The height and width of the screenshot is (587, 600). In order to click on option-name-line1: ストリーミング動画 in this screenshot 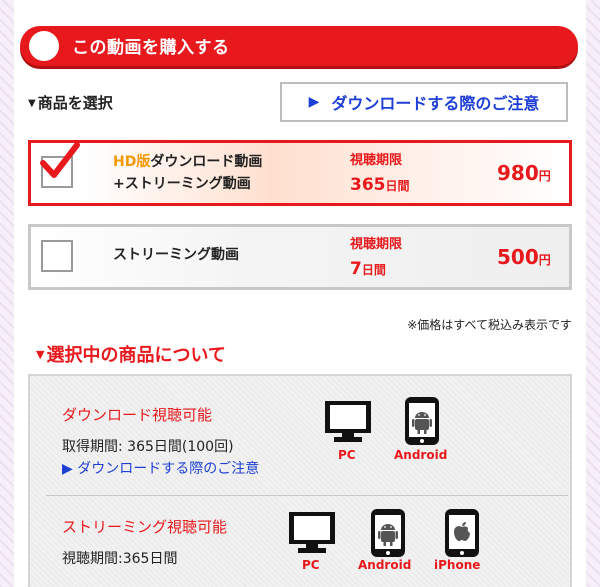, I will do `click(176, 255)`.